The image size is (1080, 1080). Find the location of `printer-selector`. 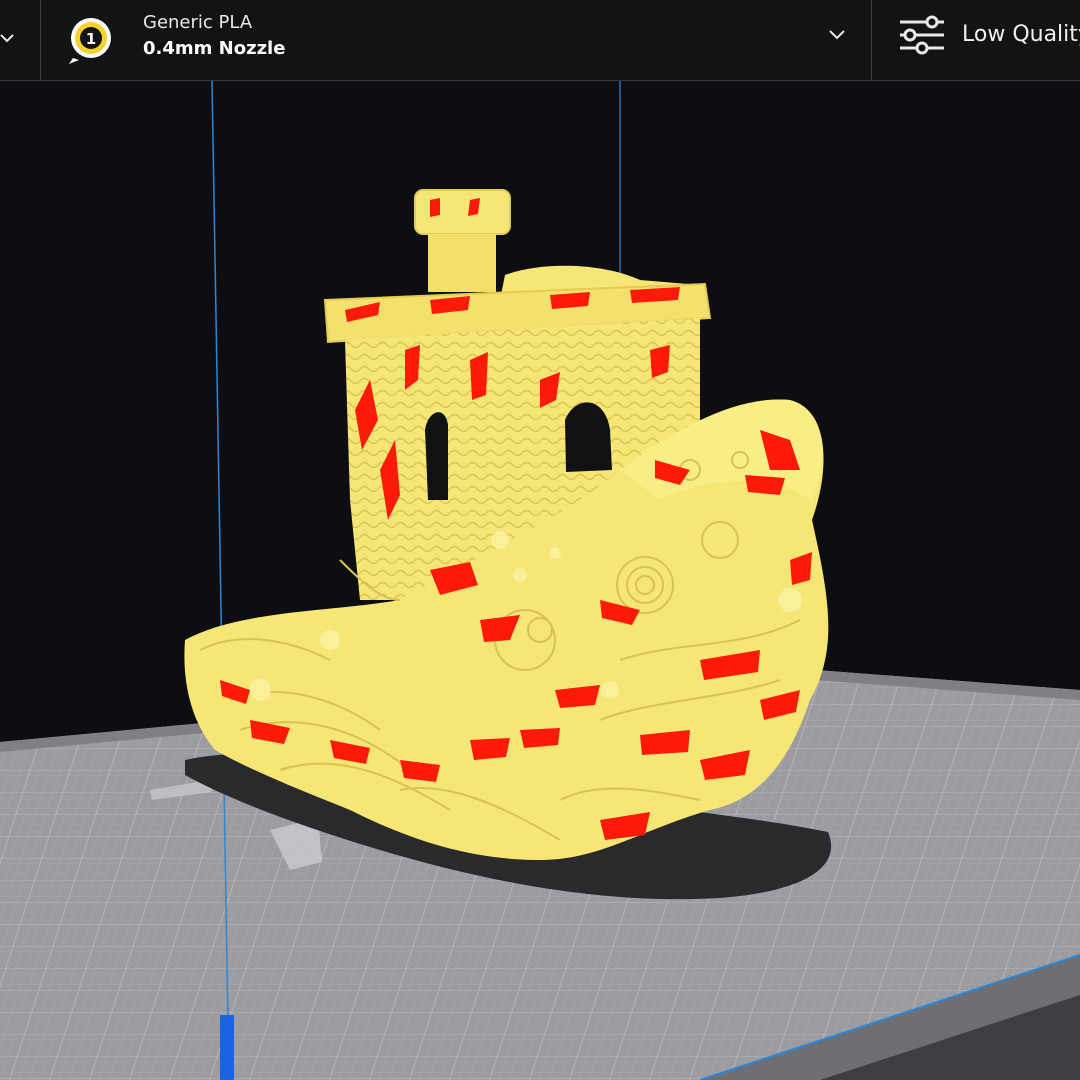

printer-selector is located at coordinates (20, 40).